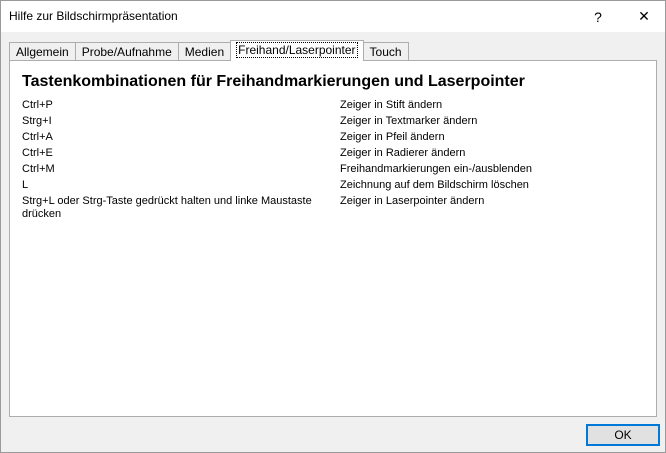  Describe the element at coordinates (297, 50) in the screenshot. I see `tab-freihand-laserpointer: Freihand/Laserpointer` at that location.